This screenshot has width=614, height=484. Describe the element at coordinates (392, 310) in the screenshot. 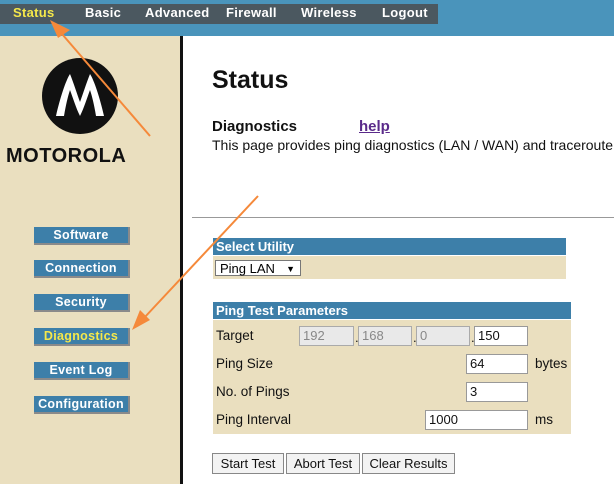

I see `ping-params-header: Ping Test Parameters` at that location.